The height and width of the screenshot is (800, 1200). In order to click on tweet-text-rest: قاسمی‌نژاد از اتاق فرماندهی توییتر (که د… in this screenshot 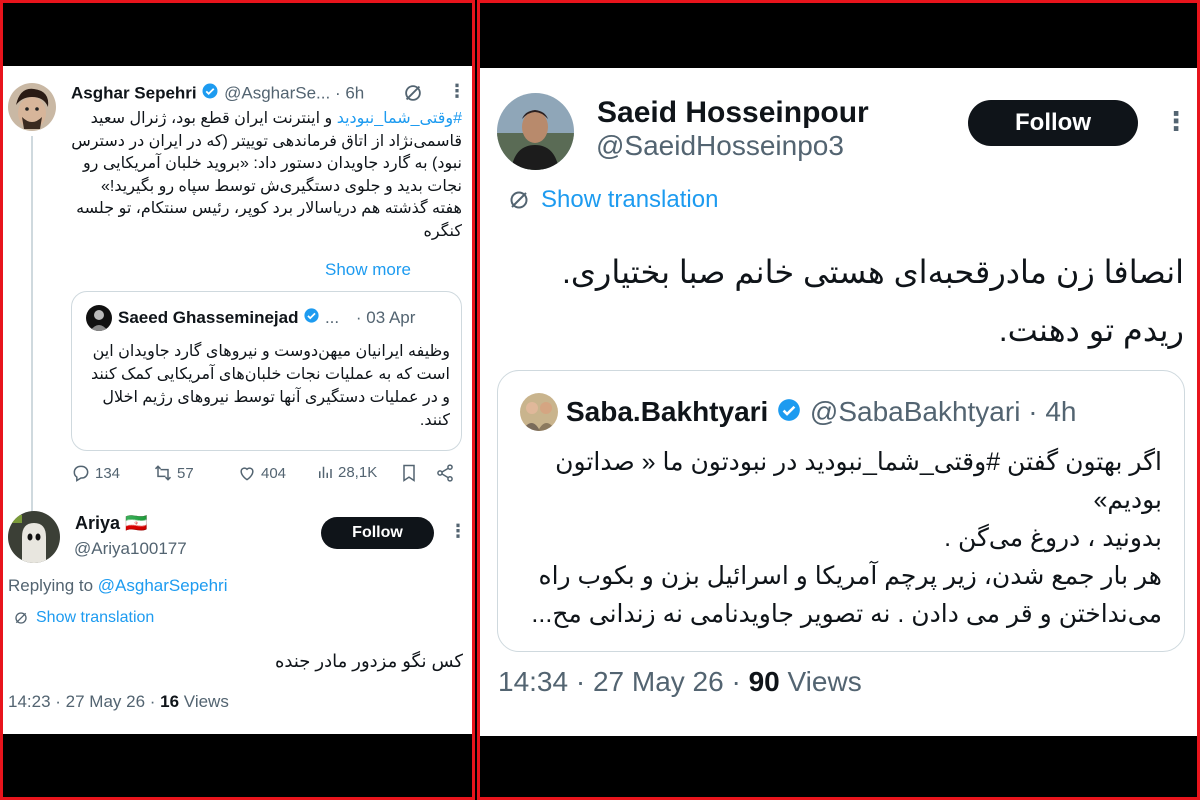, I will do `click(266, 163)`.